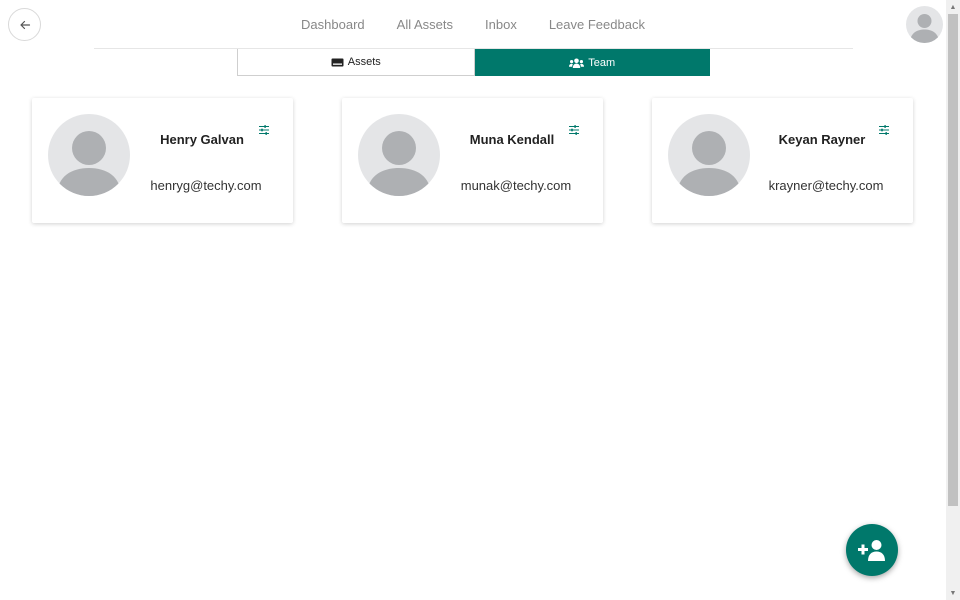 The width and height of the screenshot is (960, 600). What do you see at coordinates (953, 7) in the screenshot?
I see `scroll-up-arrow-icon: ▲` at bounding box center [953, 7].